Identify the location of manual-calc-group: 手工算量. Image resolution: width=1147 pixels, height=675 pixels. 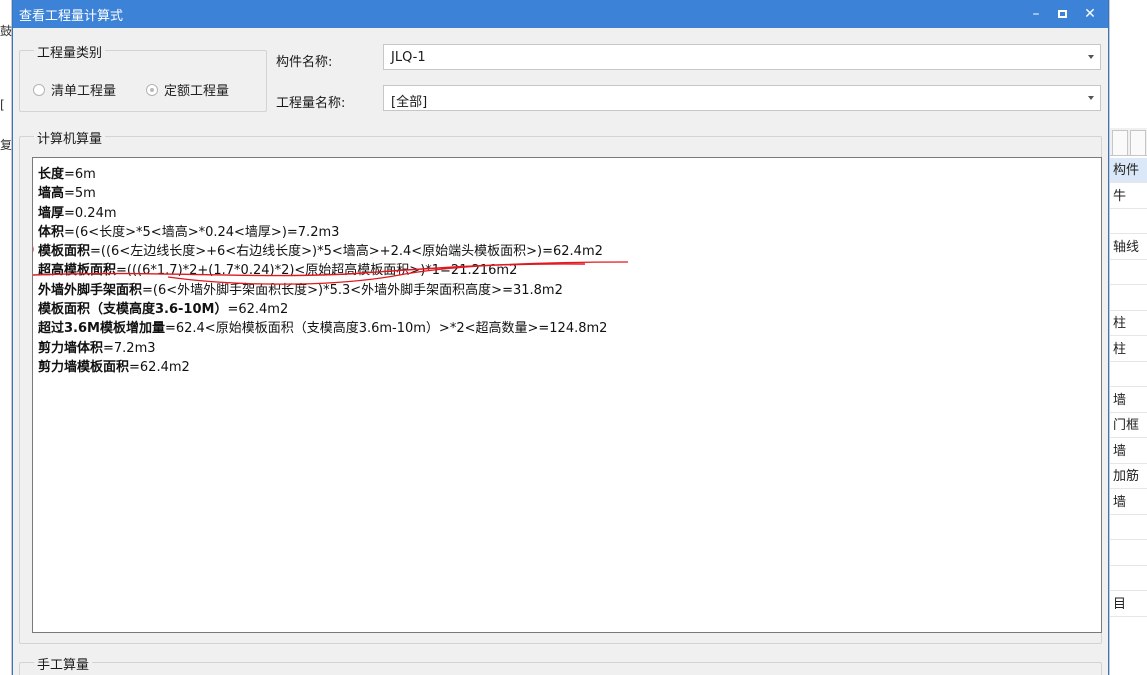
(560, 664).